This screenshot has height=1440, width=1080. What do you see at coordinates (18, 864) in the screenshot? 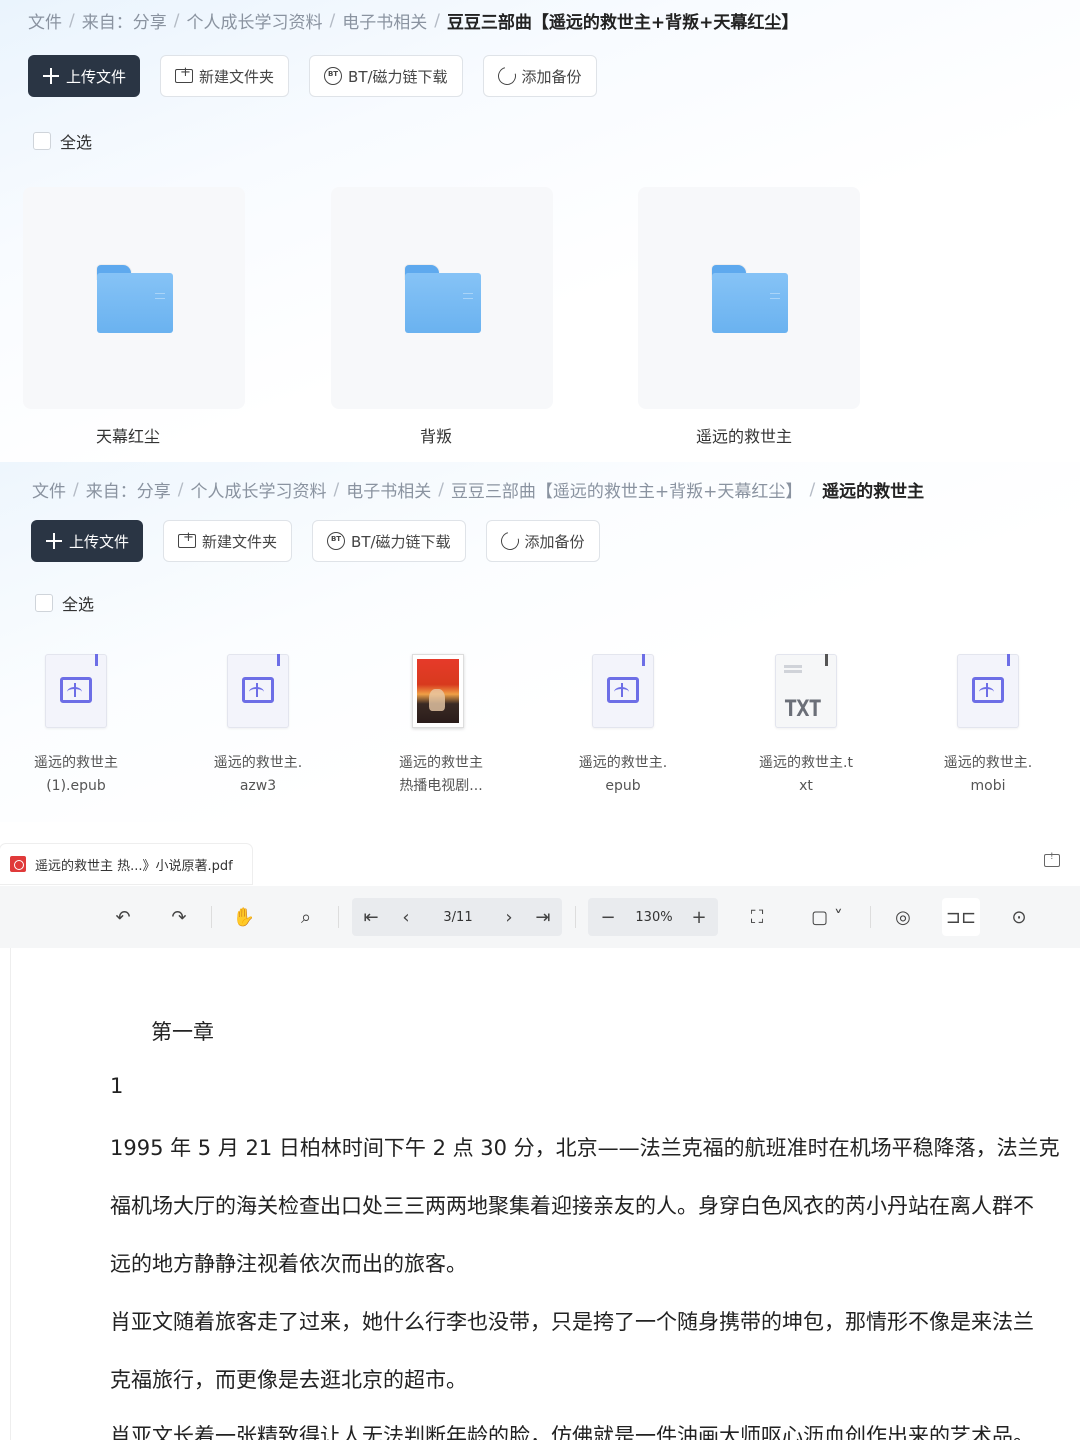
I see `pdf-icon` at bounding box center [18, 864].